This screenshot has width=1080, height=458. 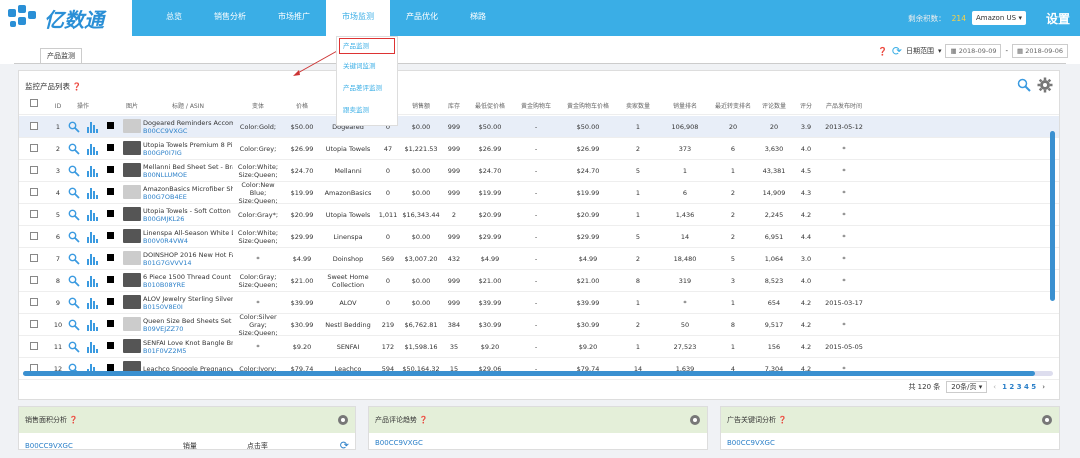 I want to click on column-header: 最低促价格, so click(x=490, y=106).